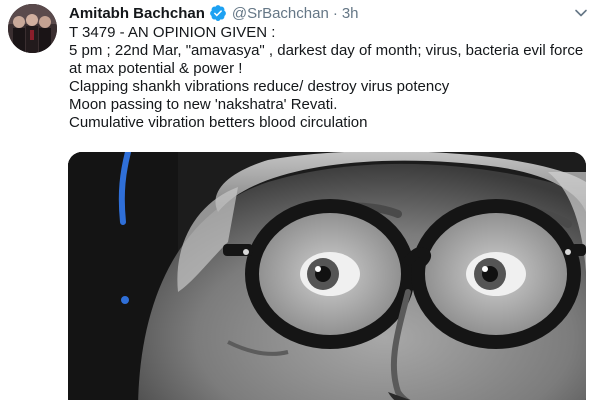  I want to click on verified-badge-icon, so click(218, 13).